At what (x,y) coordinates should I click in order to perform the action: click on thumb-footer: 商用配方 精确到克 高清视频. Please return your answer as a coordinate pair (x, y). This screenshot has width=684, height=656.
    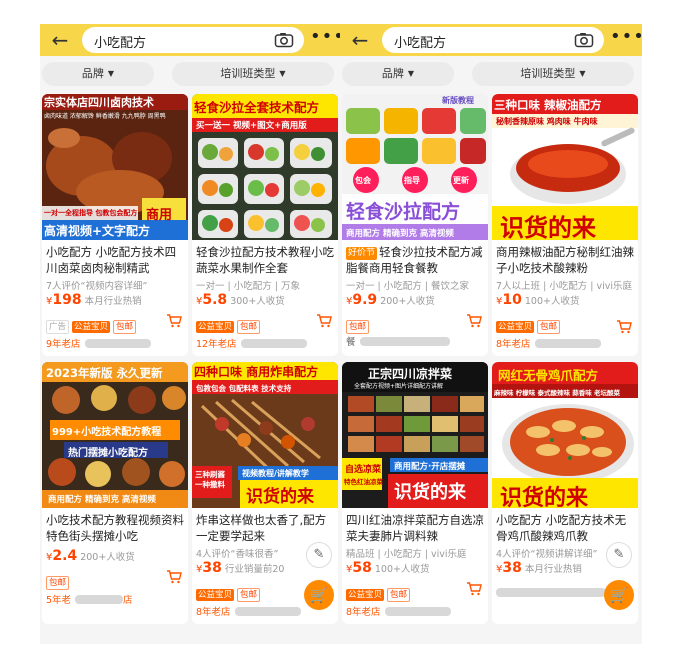
    Looking at the image, I should click on (400, 234).